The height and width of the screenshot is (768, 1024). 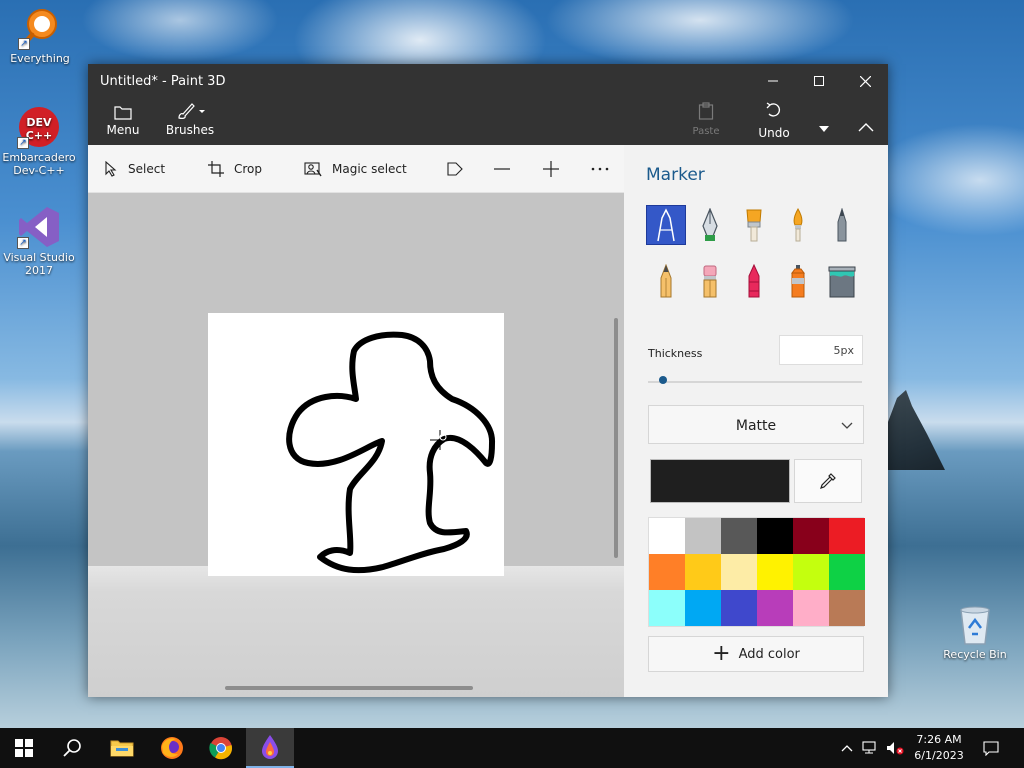 I want to click on eyedropper-button, so click(x=828, y=481).